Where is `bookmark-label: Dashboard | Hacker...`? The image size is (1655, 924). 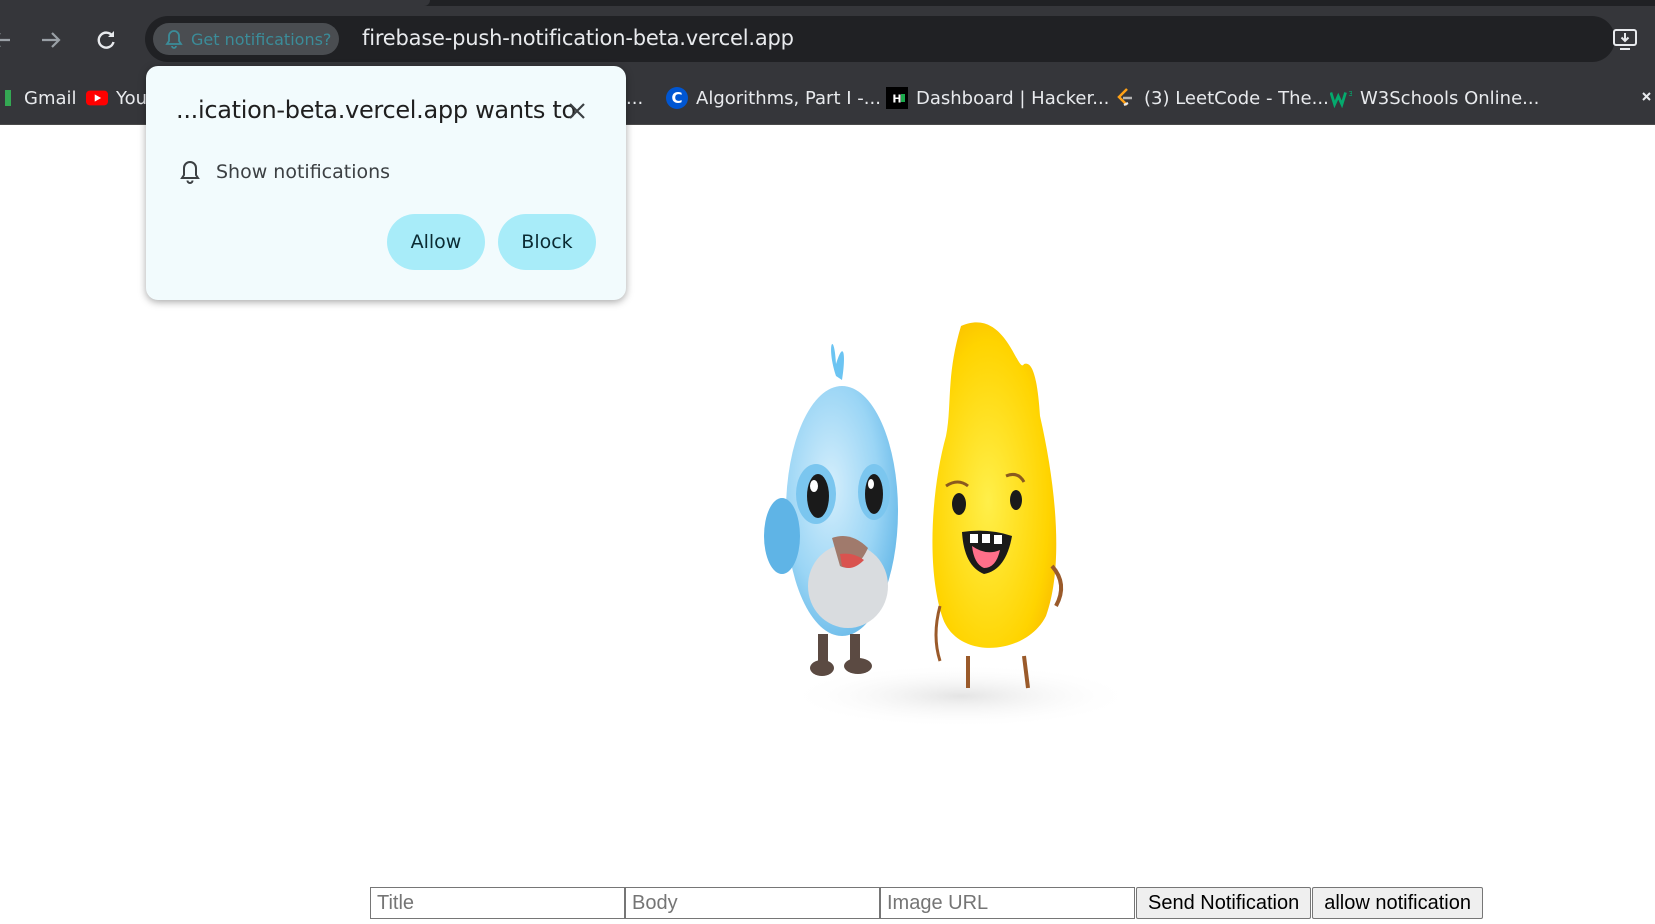
bookmark-label: Dashboard | Hacker... is located at coordinates (1013, 98).